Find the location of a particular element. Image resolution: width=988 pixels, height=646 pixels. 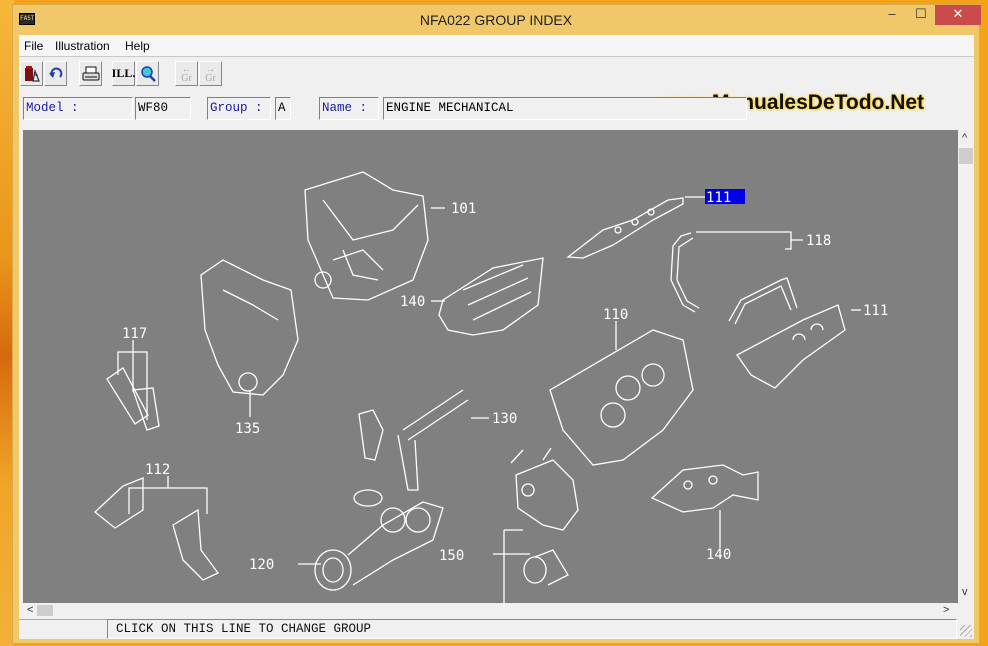

oil-pump-drawing is located at coordinates (536, 525).